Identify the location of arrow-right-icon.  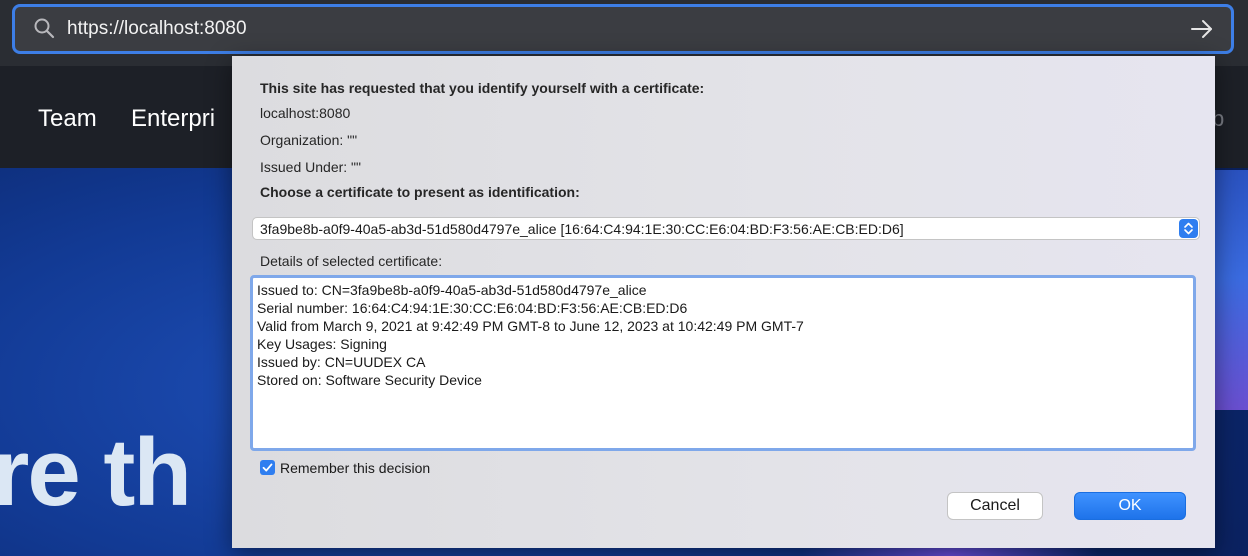
(1202, 29).